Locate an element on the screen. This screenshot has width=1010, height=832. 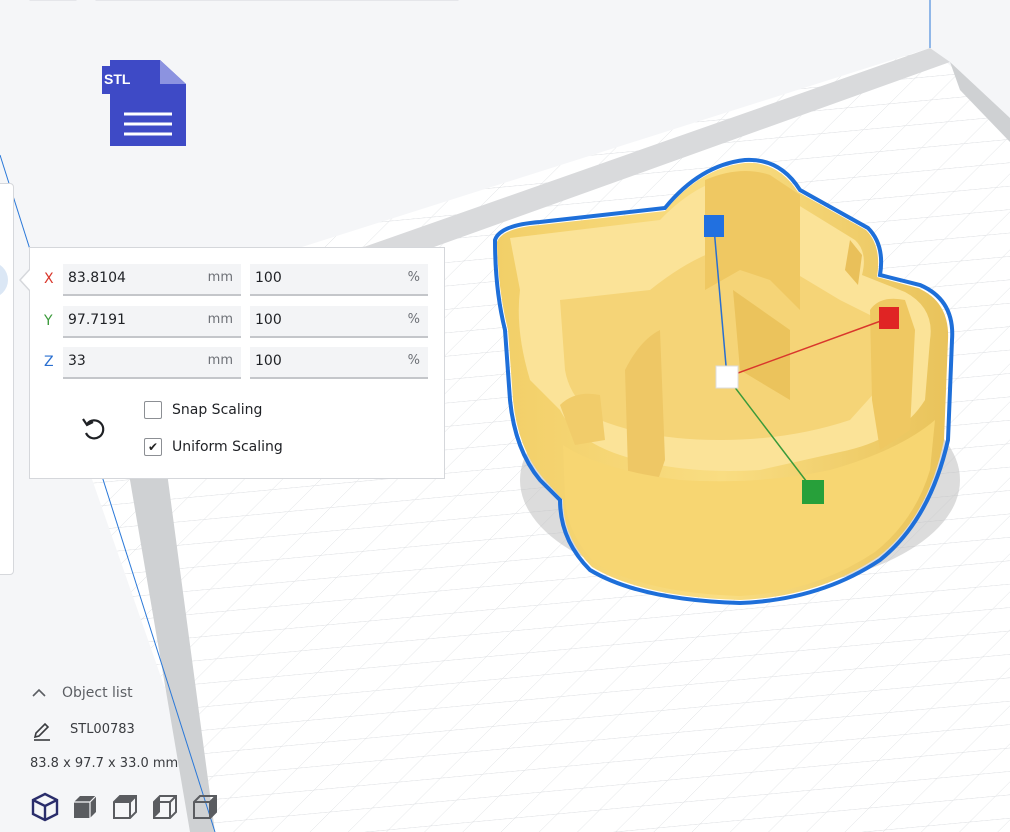
right-view-button is located at coordinates (205, 807).